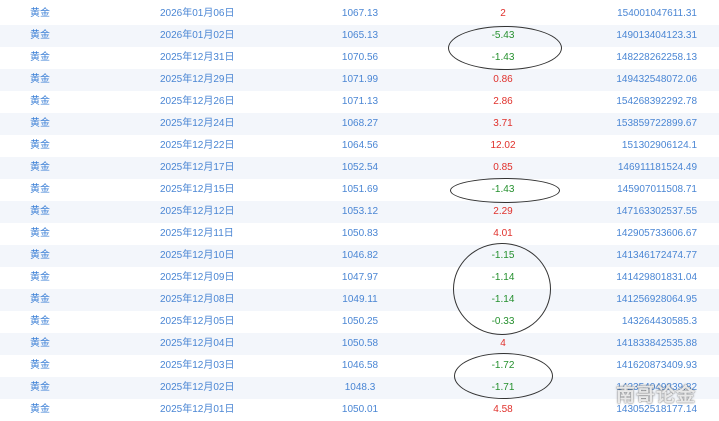 The image size is (719, 421). I want to click on volume-cell: 142905733606.67, so click(656, 233).